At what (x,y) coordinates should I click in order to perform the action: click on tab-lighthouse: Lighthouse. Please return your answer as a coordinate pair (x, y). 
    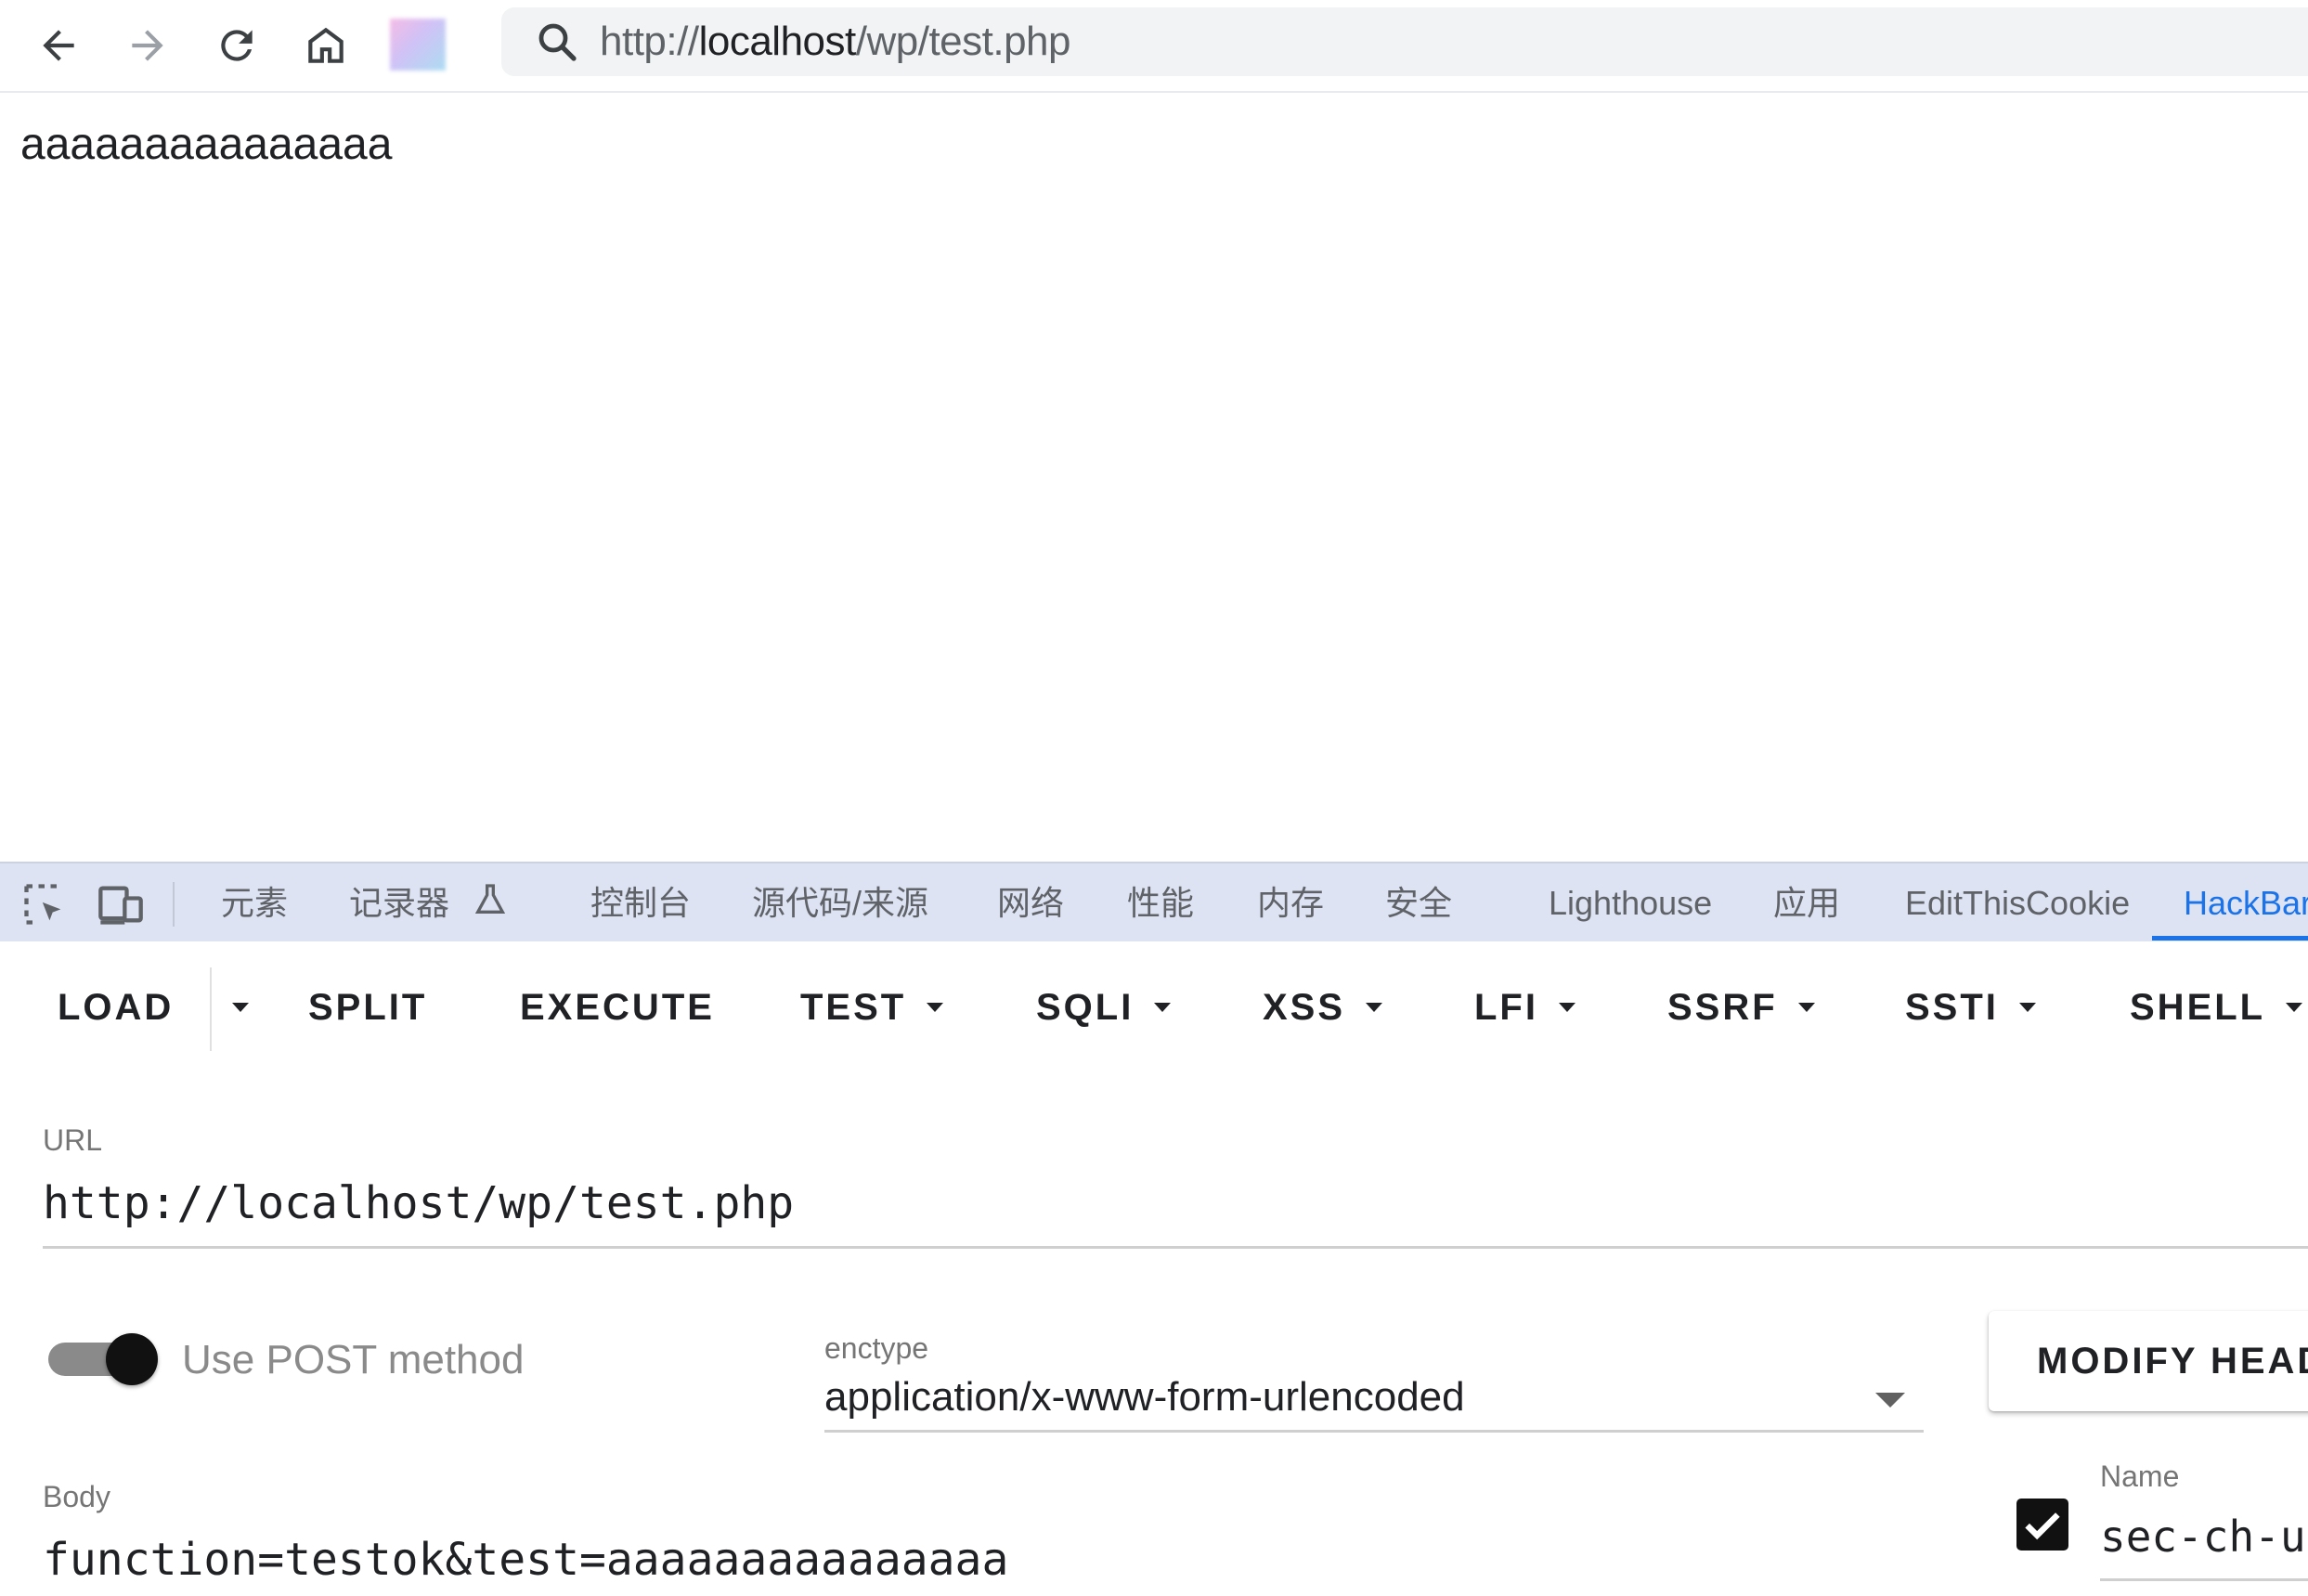
    Looking at the image, I should click on (1630, 903).